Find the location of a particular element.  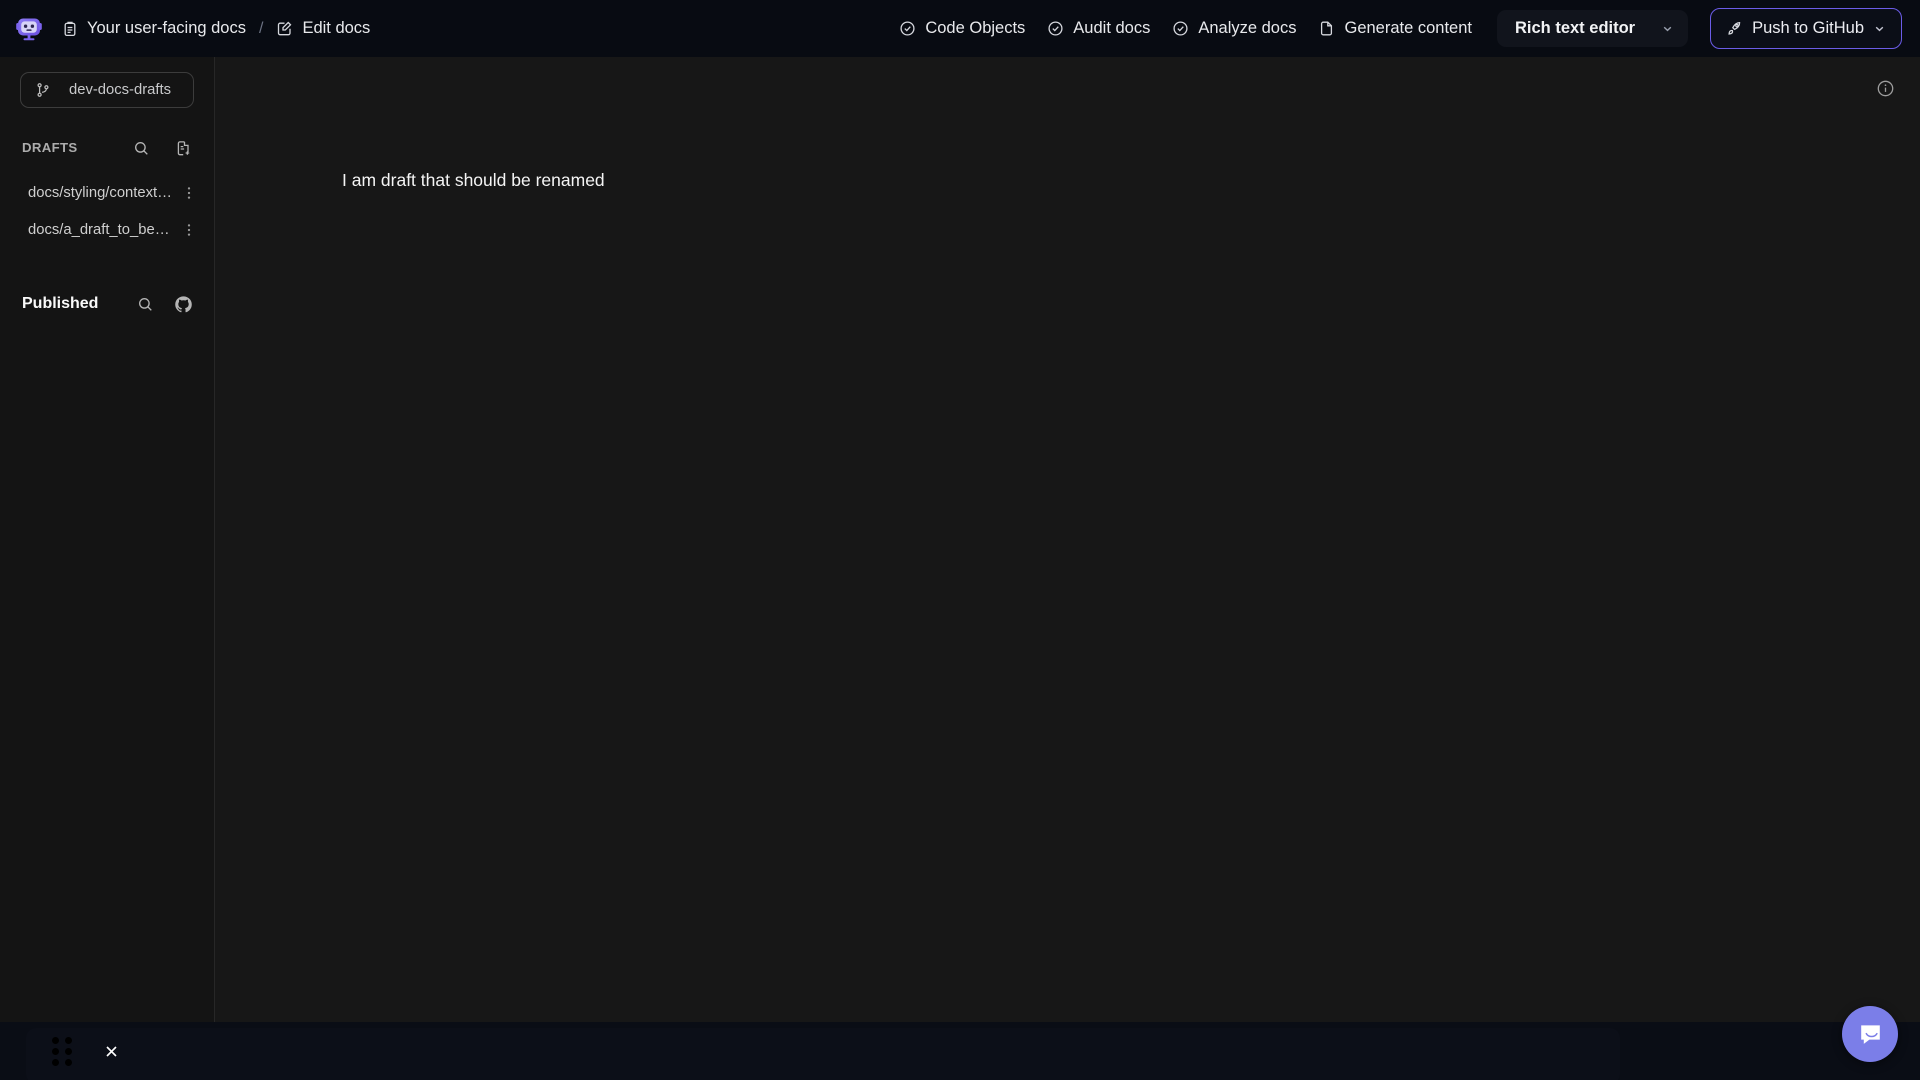

published-search-button is located at coordinates (145, 304).